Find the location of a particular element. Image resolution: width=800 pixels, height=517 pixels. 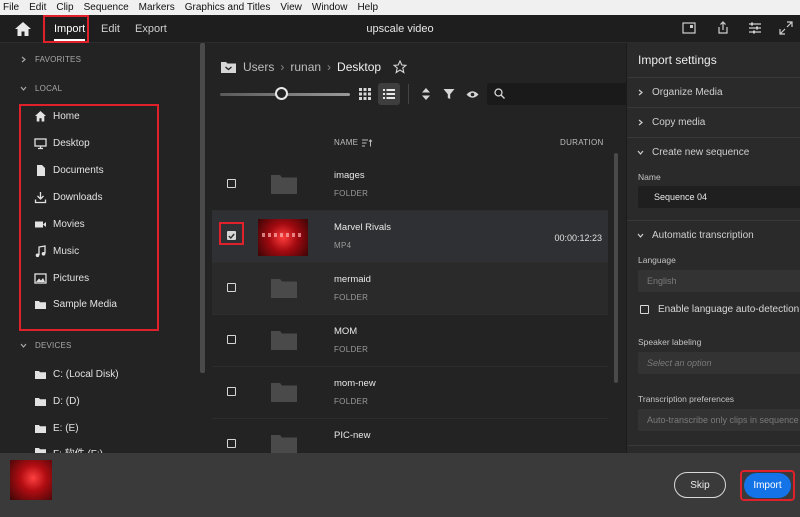

visibility-button is located at coordinates (472, 94).